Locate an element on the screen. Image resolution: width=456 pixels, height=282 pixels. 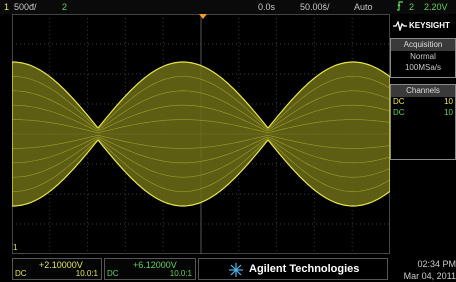
ch2-probe: 10 is located at coordinates (448, 112).